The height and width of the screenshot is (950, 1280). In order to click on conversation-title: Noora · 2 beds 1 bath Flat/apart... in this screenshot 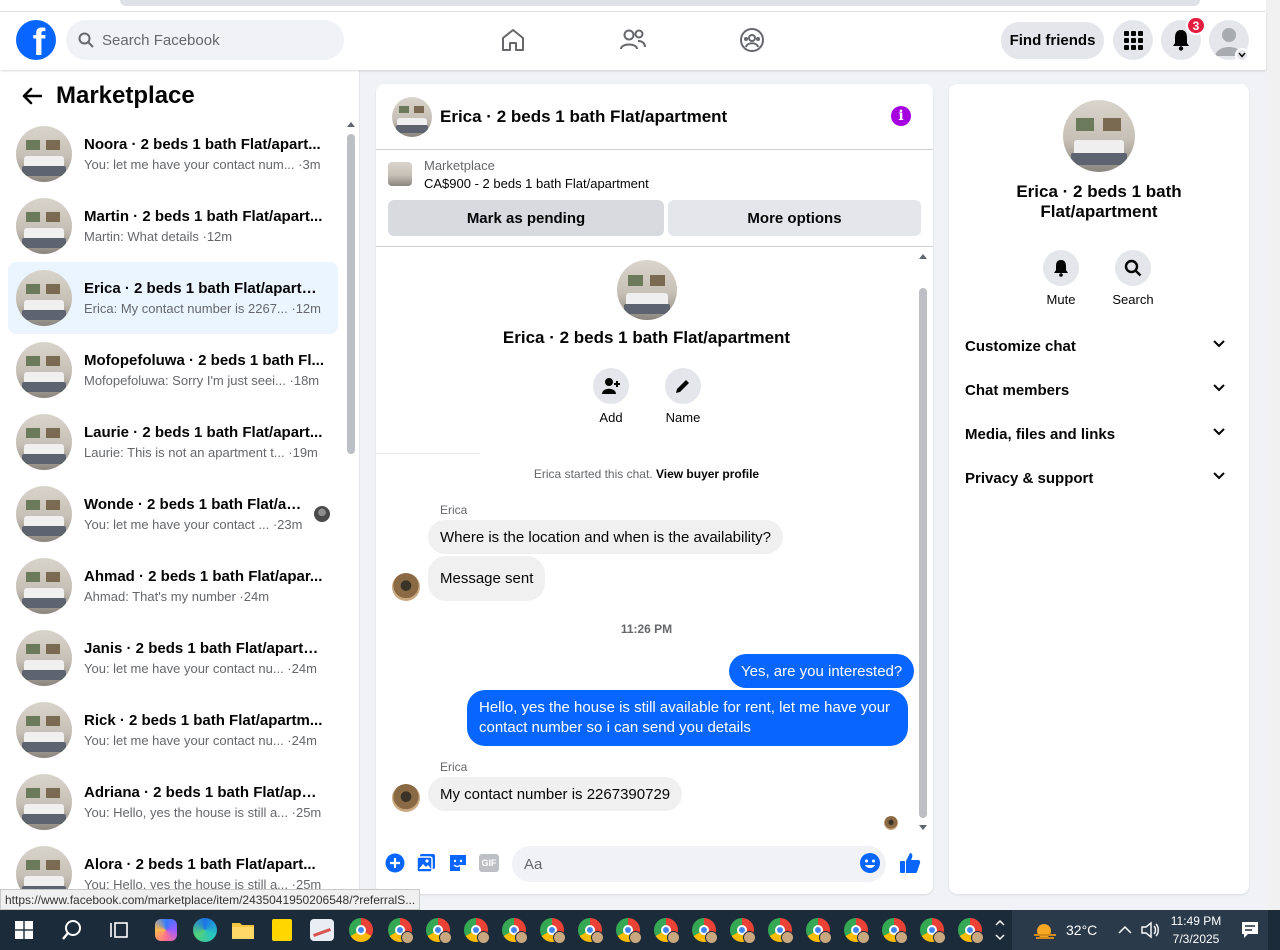, I will do `click(202, 144)`.